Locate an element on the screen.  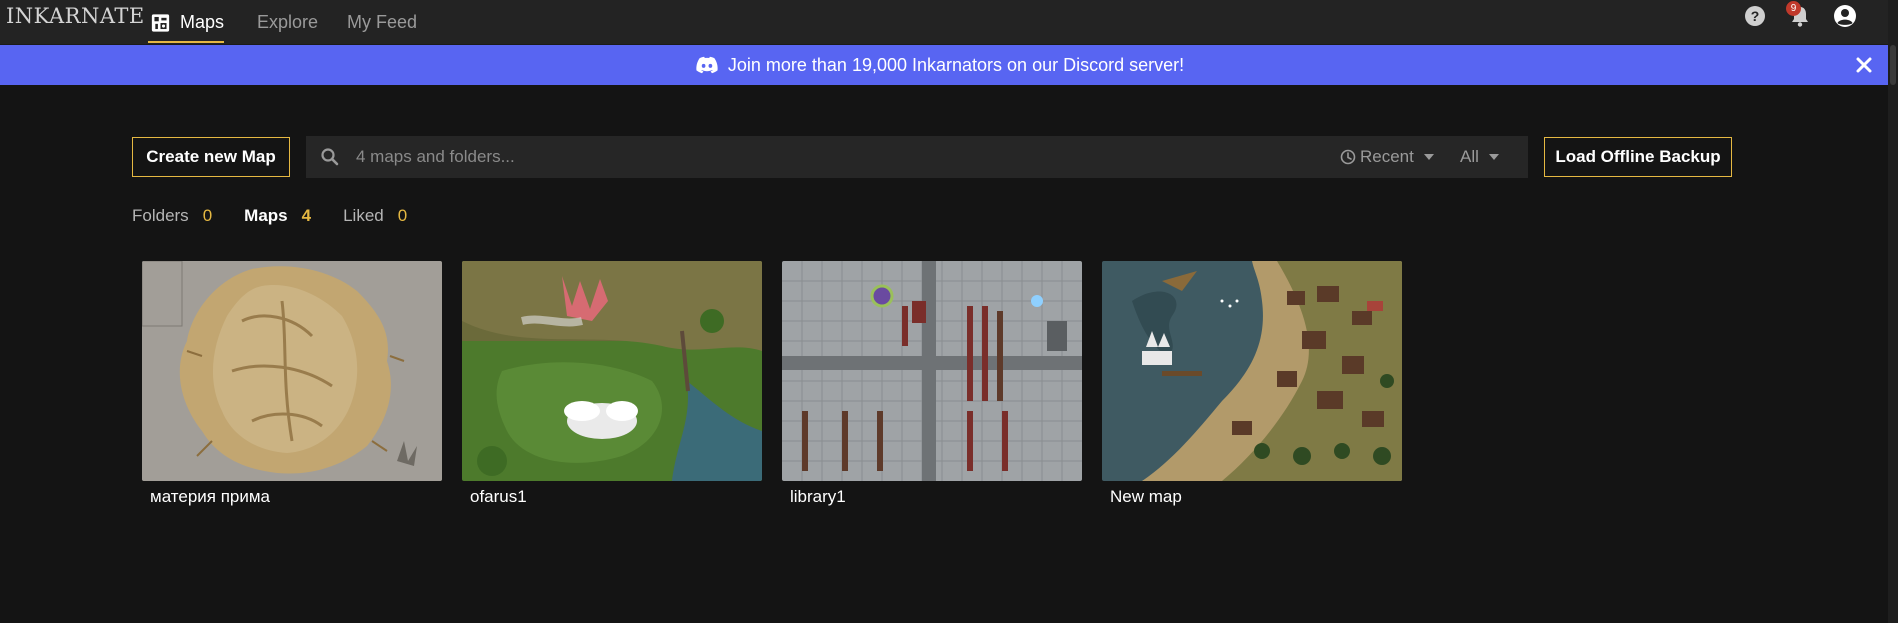
filter-tab-liked: Liked 0 is located at coordinates (375, 216).